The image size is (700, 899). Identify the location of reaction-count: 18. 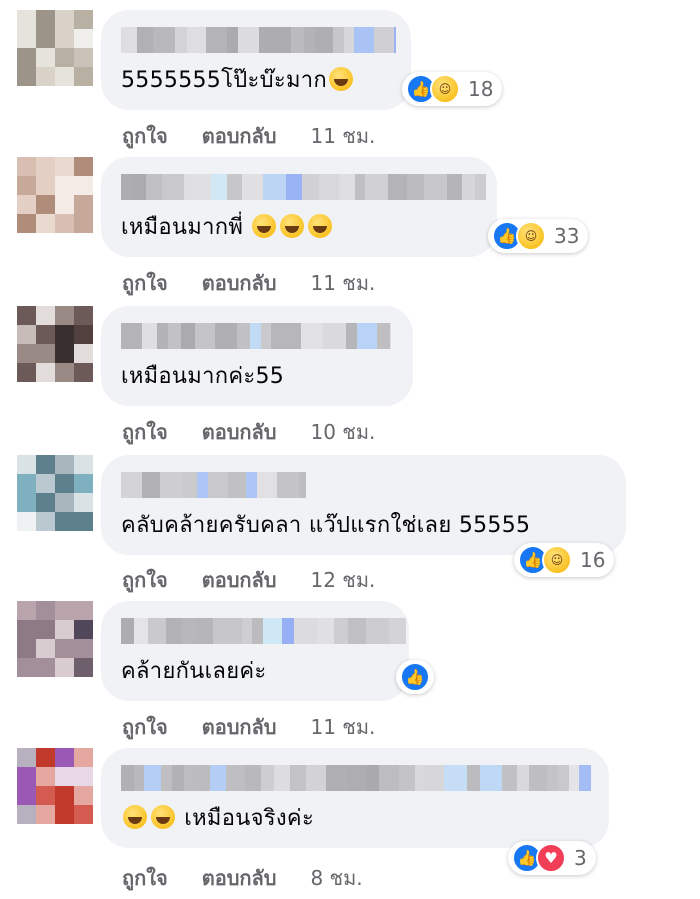
(481, 89).